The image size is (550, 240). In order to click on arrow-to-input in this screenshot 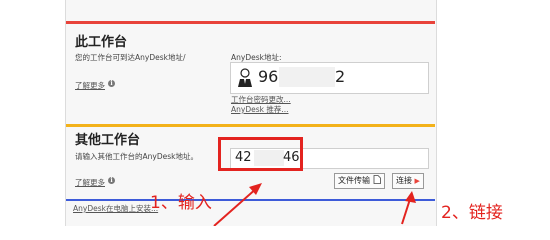, I will do `click(237, 204)`.